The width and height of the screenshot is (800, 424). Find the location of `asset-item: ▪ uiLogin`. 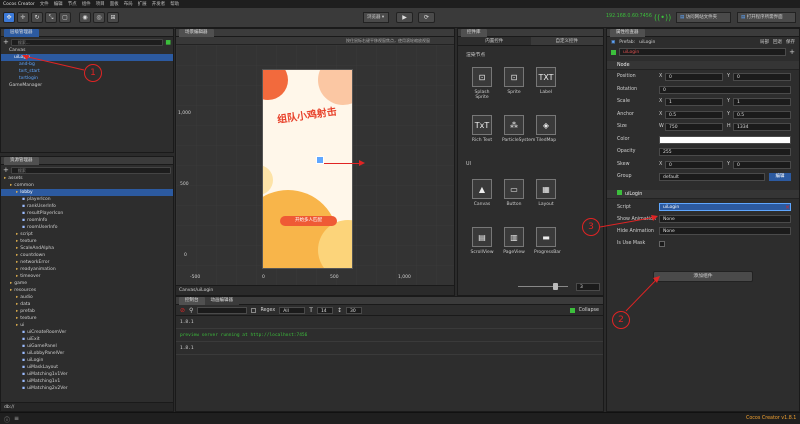

asset-item: ▪ uiLogin is located at coordinates (87, 360).